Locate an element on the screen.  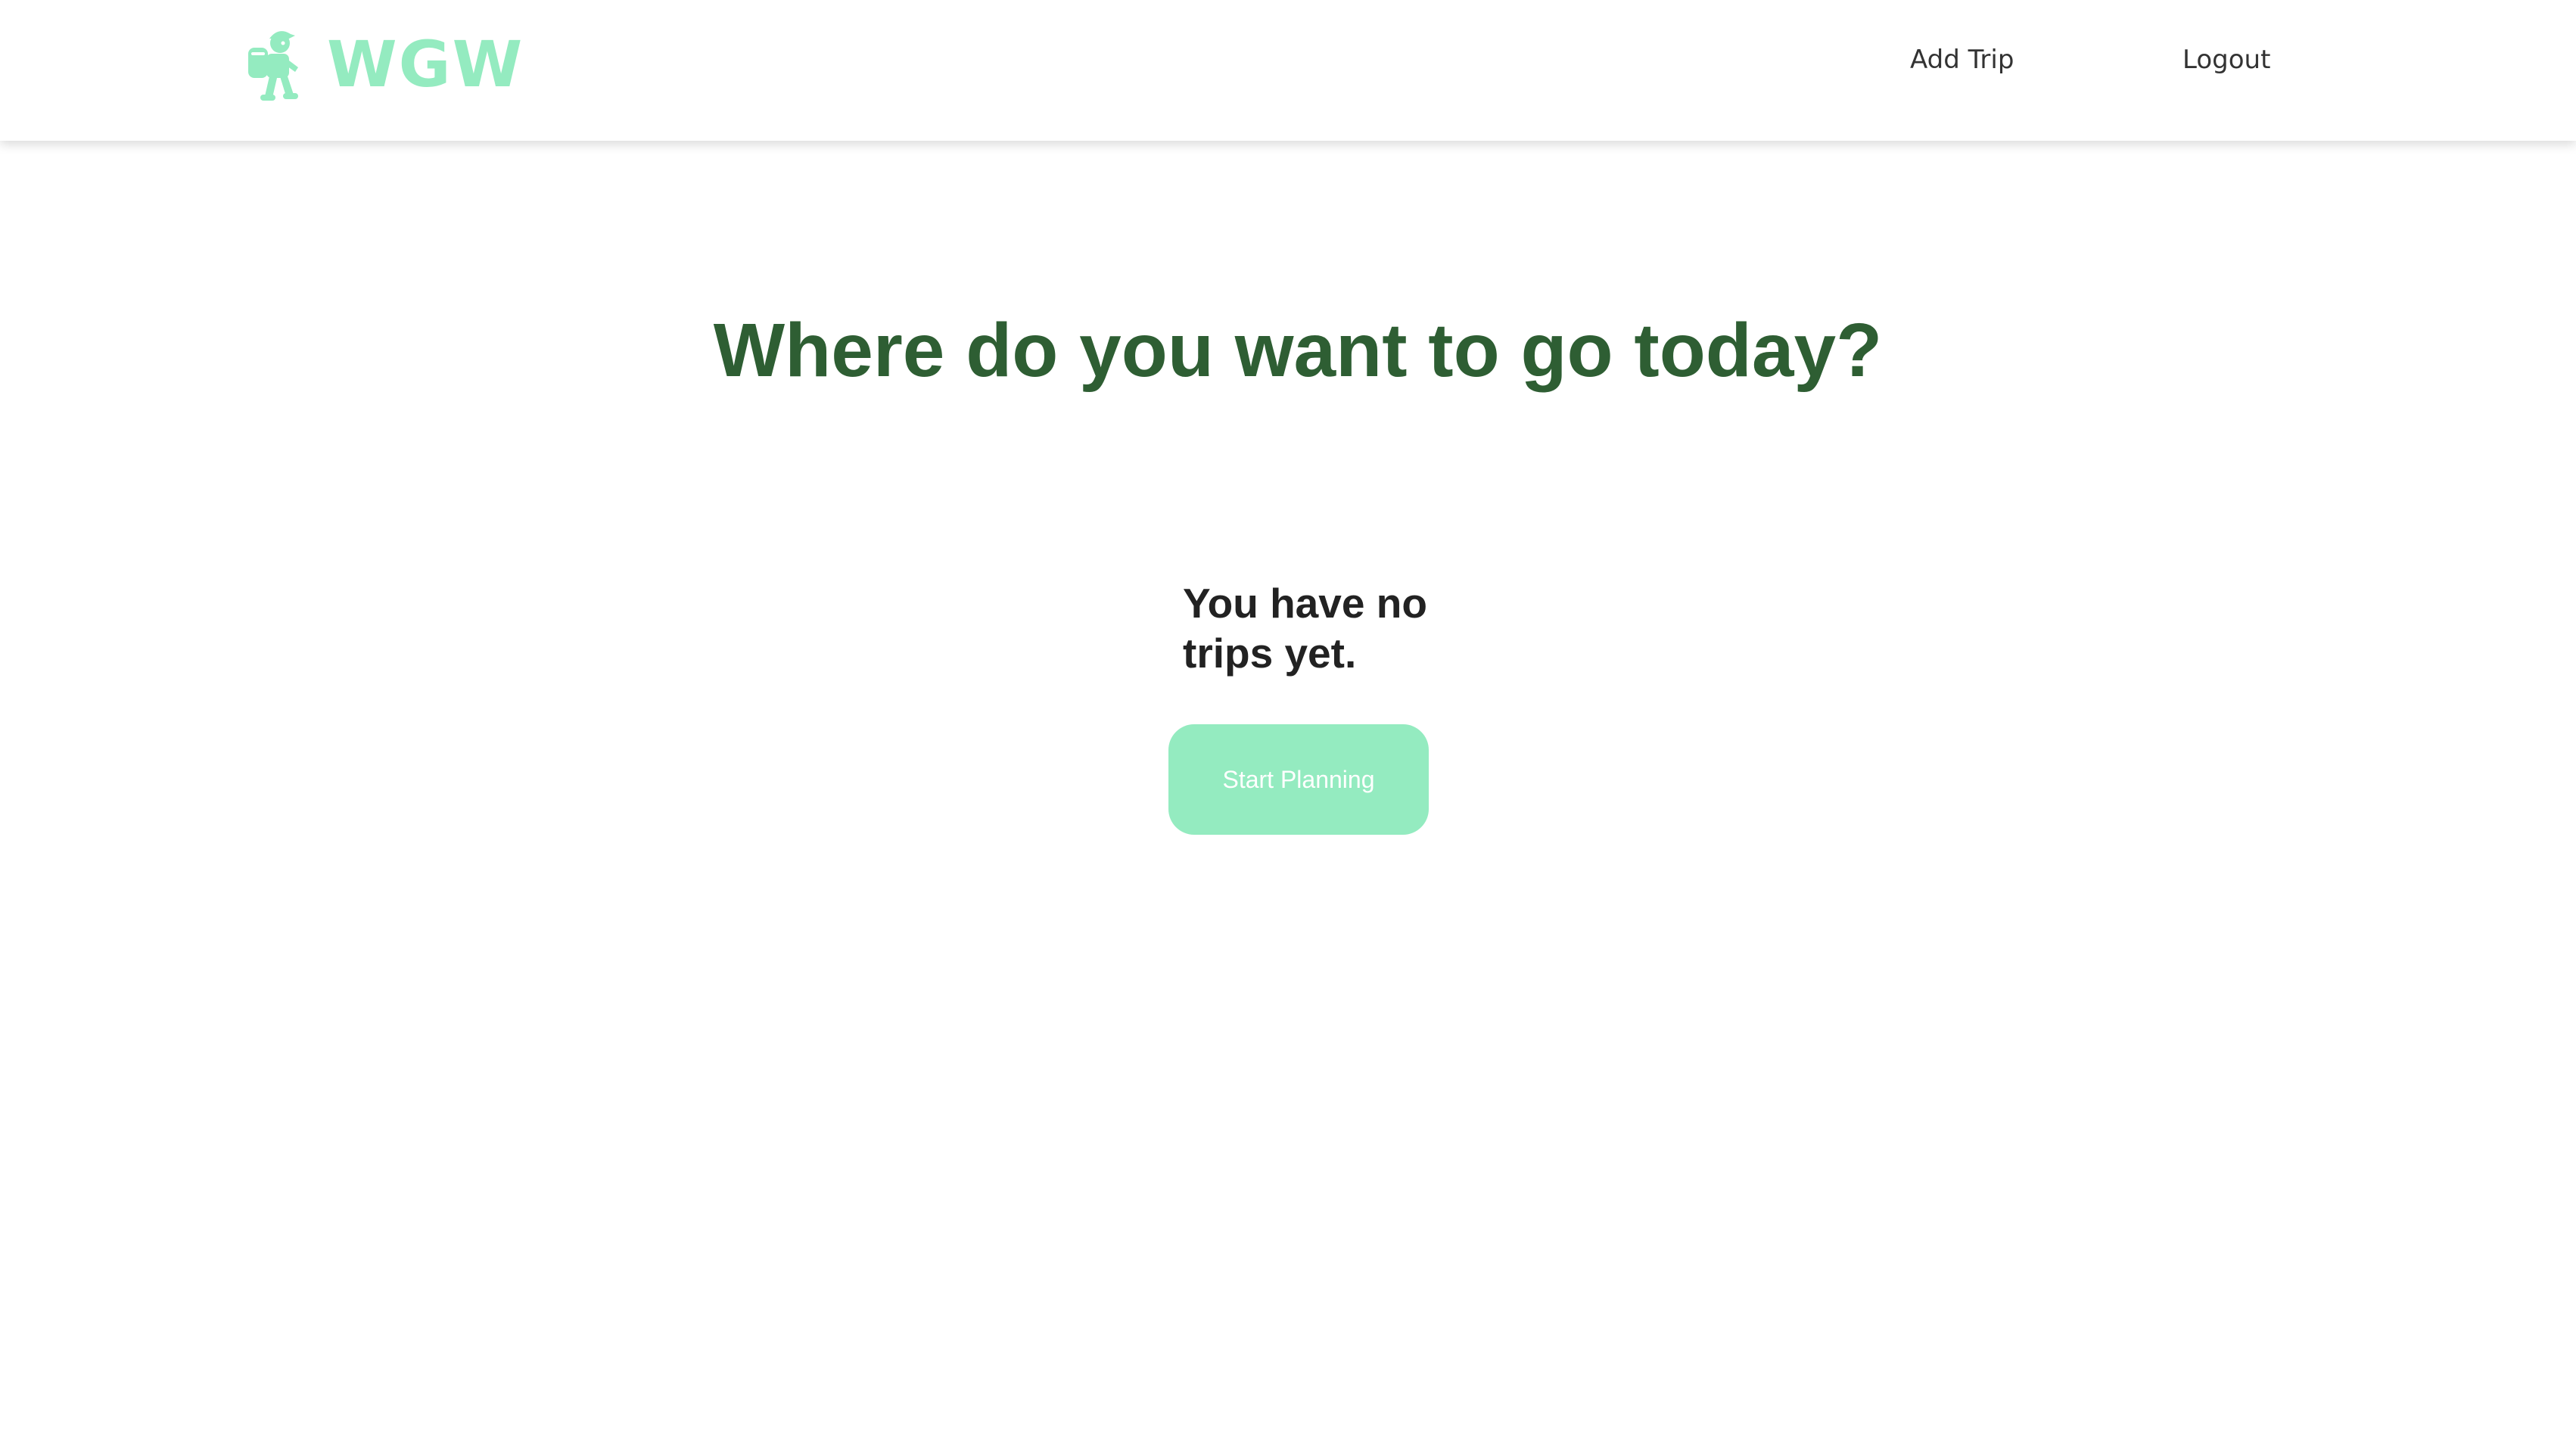
logout-link: Logout is located at coordinates (2226, 60).